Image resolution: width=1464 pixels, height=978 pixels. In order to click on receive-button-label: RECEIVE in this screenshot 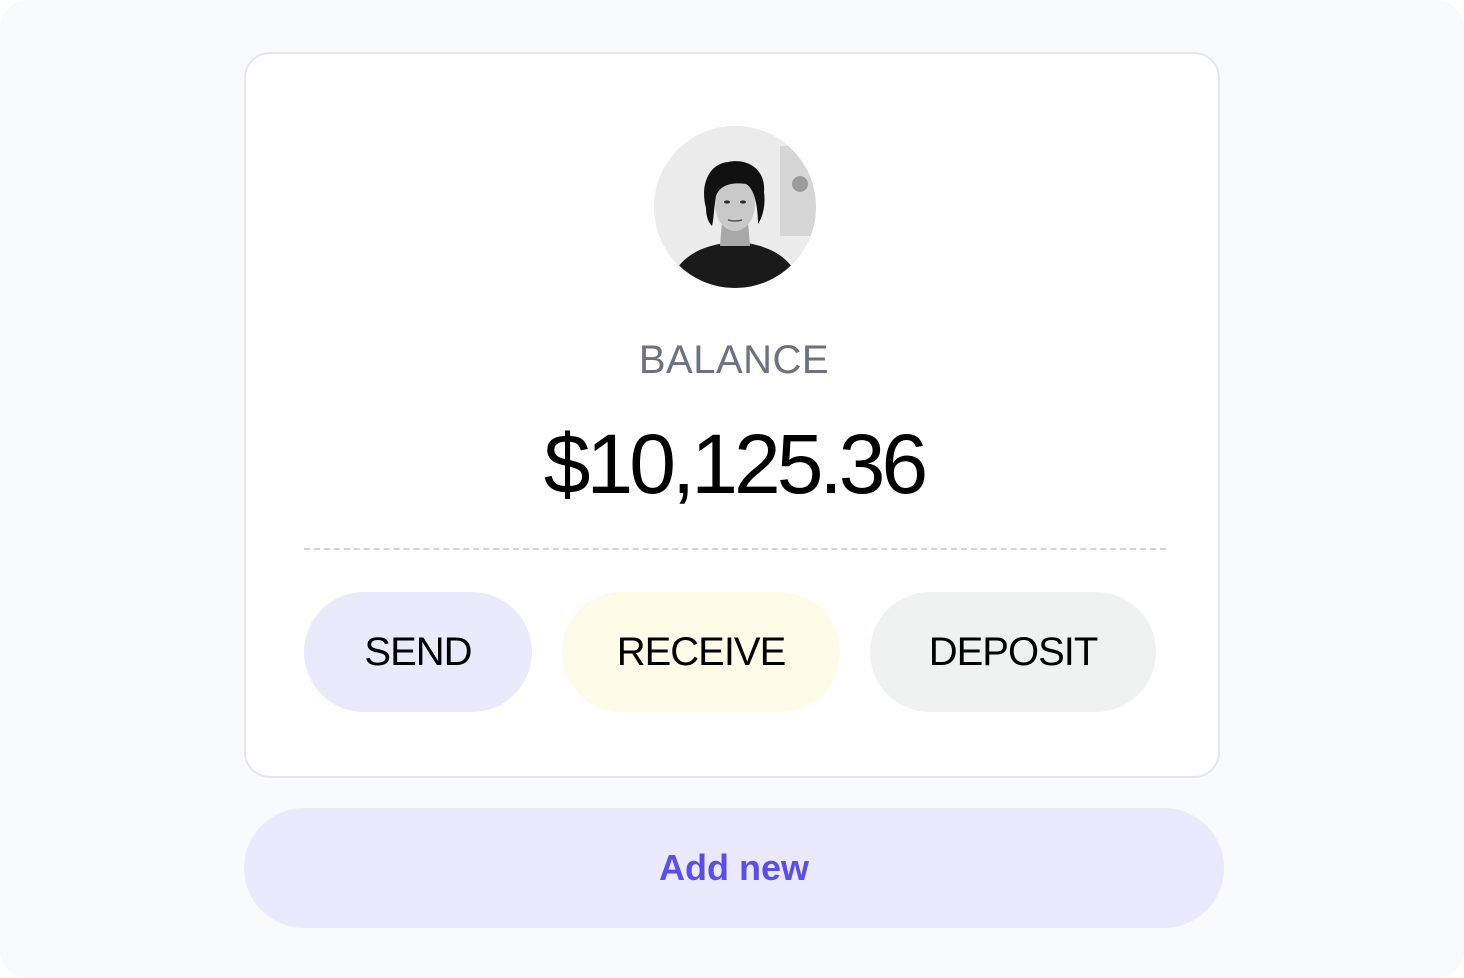, I will do `click(701, 651)`.